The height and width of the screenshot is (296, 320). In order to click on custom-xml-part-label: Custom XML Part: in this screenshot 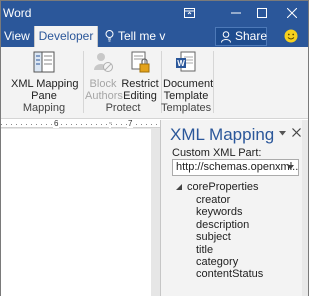, I will do `click(217, 153)`.